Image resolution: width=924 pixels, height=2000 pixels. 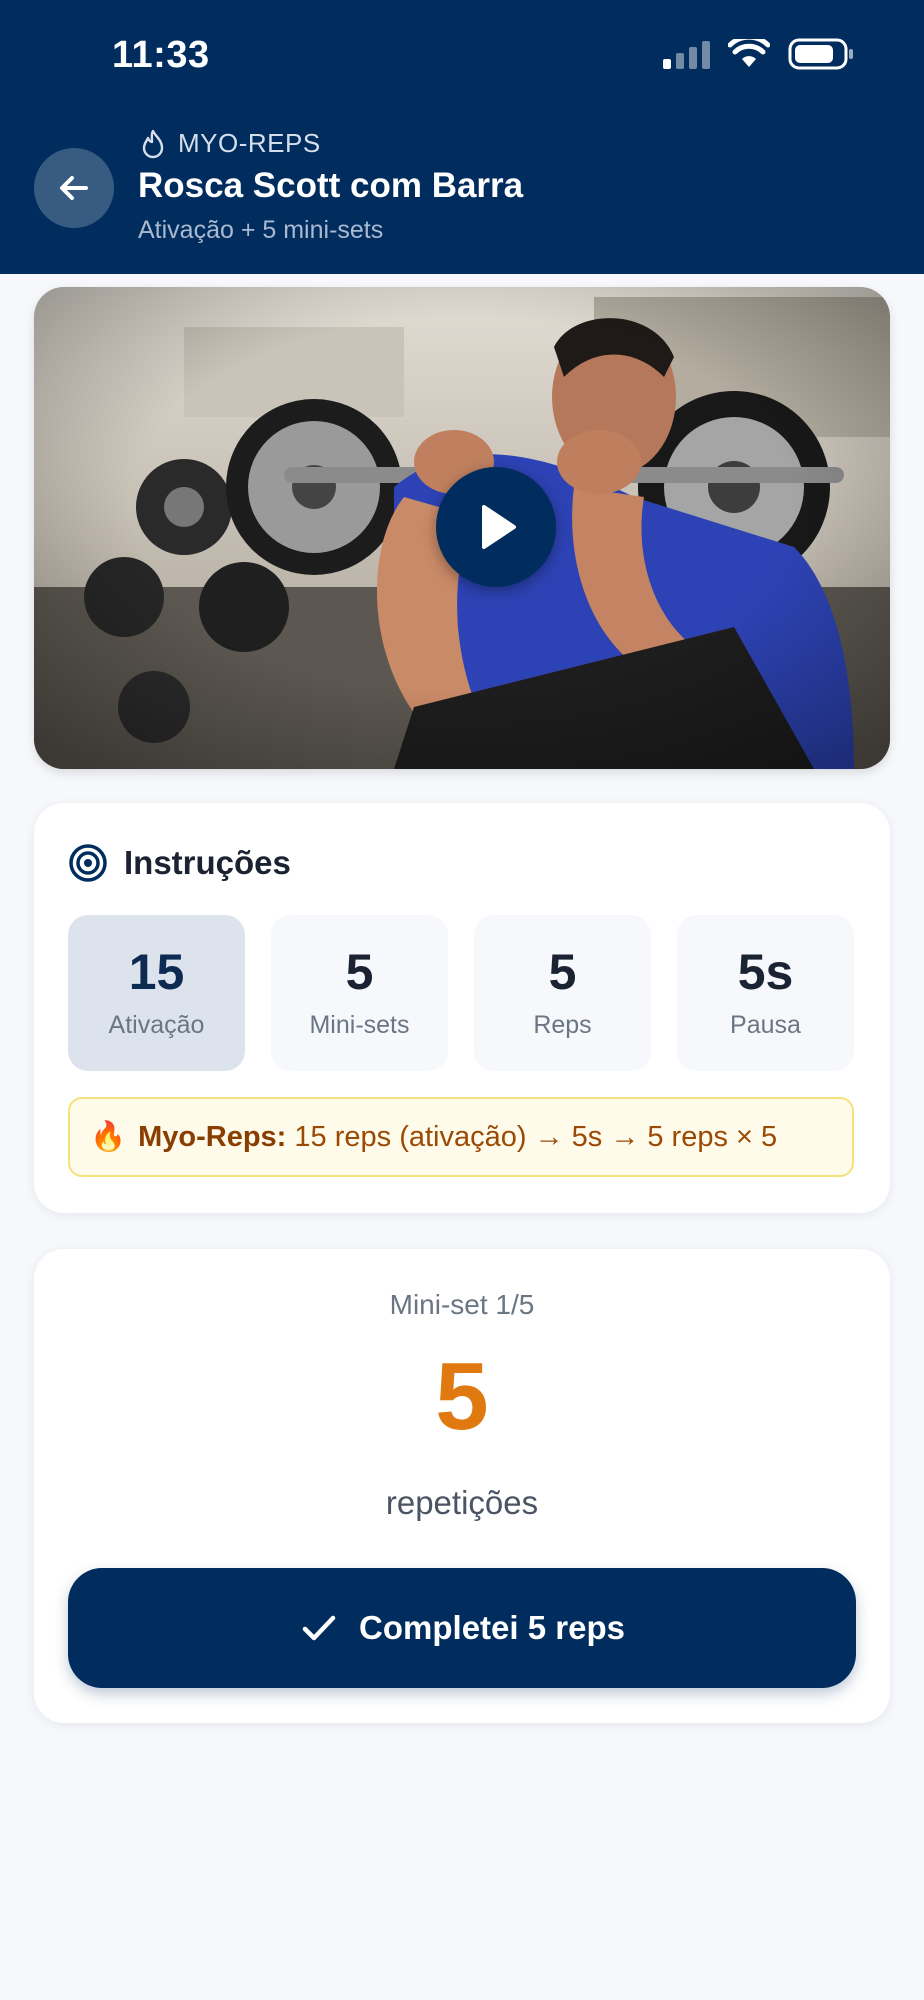 I want to click on stat-pause: 5s Pausa, so click(x=765, y=993).